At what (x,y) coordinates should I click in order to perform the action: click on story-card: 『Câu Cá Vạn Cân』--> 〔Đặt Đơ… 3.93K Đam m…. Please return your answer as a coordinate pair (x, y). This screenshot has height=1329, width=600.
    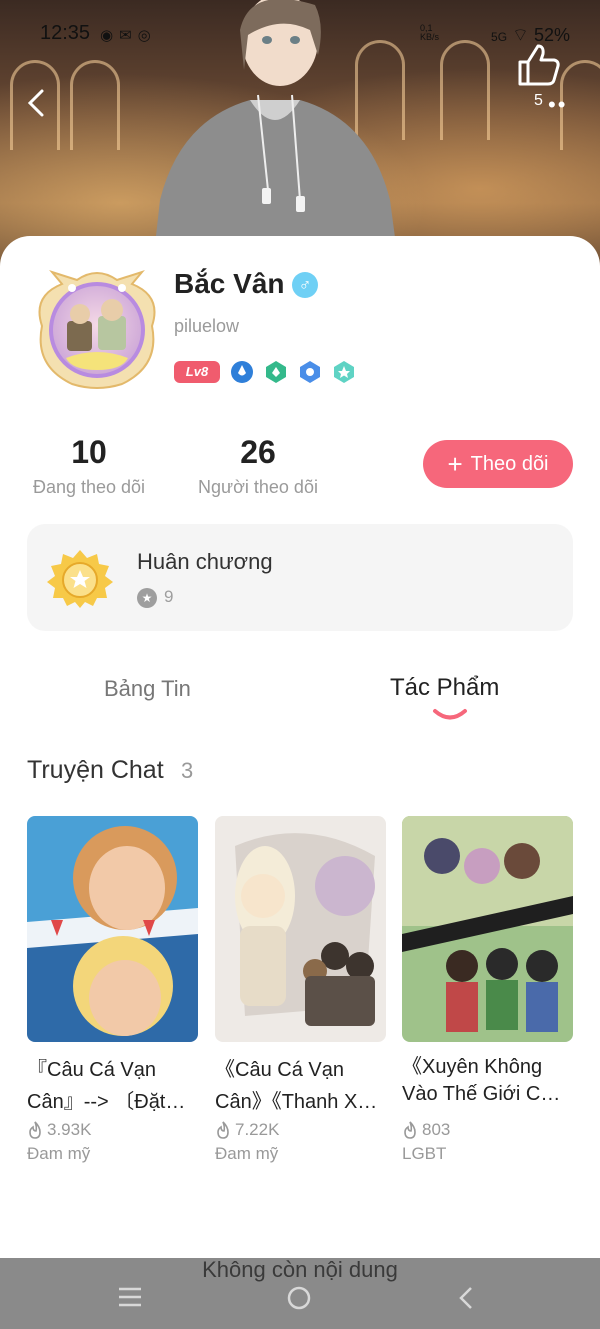
    Looking at the image, I should click on (112, 990).